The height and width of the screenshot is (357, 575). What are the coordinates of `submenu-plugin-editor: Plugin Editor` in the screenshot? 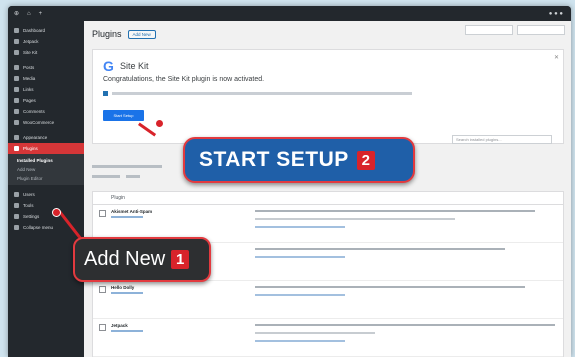 It's located at (46, 178).